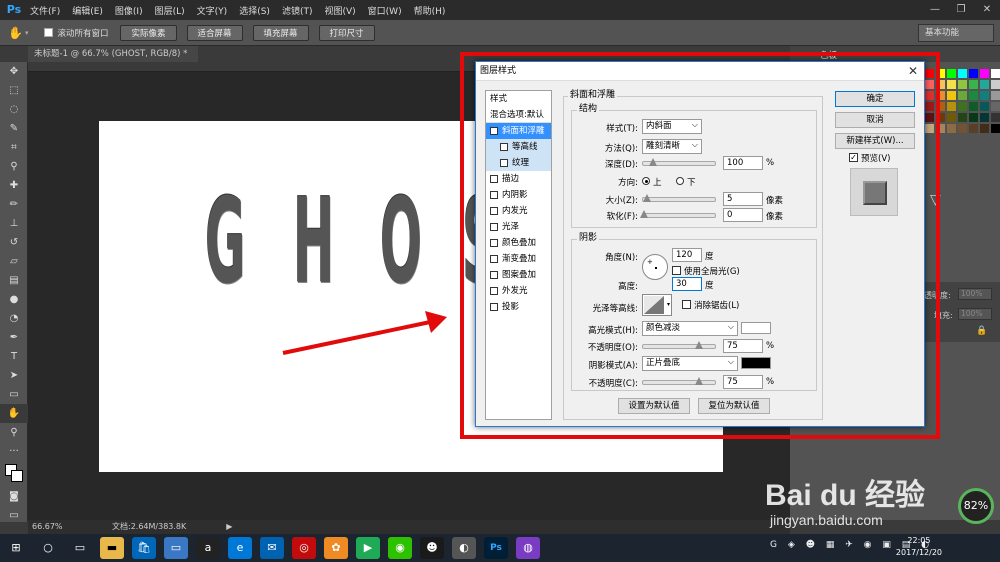 Image resolution: width=1000 pixels, height=562 pixels. I want to click on netease-music-icon: ◎, so click(304, 548).